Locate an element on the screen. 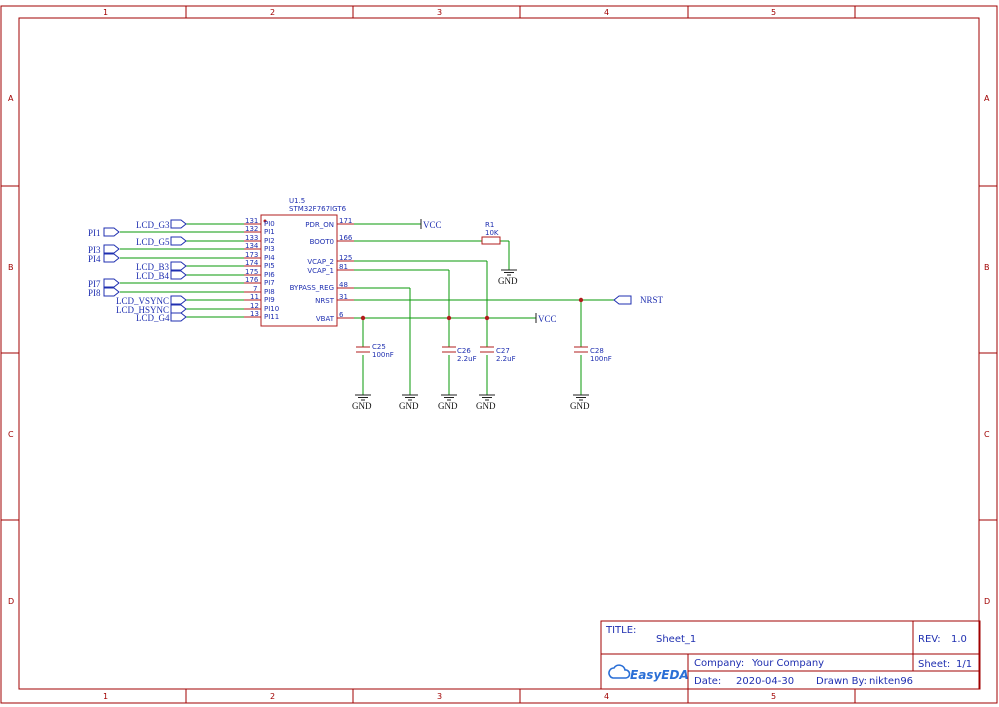 The image size is (999, 707). row-label-left: D is located at coordinates (11, 601).